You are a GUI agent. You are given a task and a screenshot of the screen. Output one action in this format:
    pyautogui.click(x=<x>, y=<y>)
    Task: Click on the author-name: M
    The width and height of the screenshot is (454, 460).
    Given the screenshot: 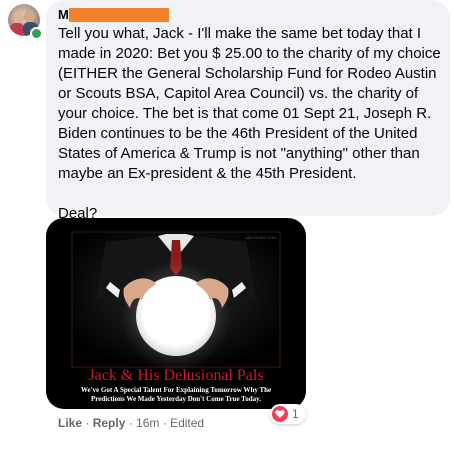 What is the action you would take?
    pyautogui.click(x=63, y=15)
    